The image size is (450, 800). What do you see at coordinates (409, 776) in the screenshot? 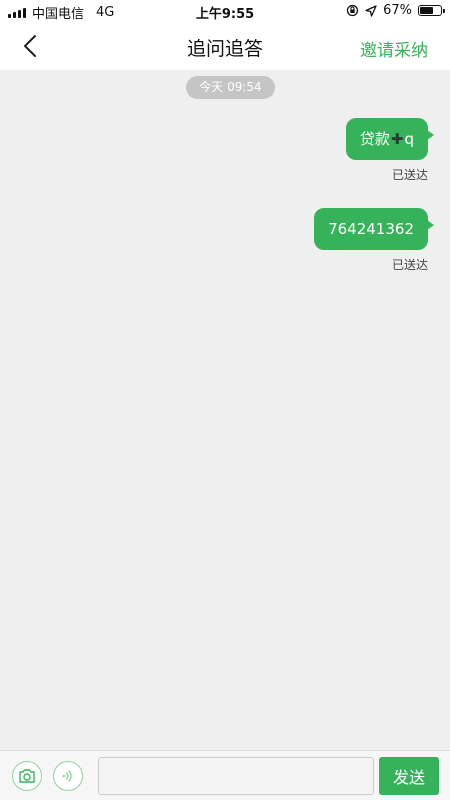
I see `send-button: 发送` at bounding box center [409, 776].